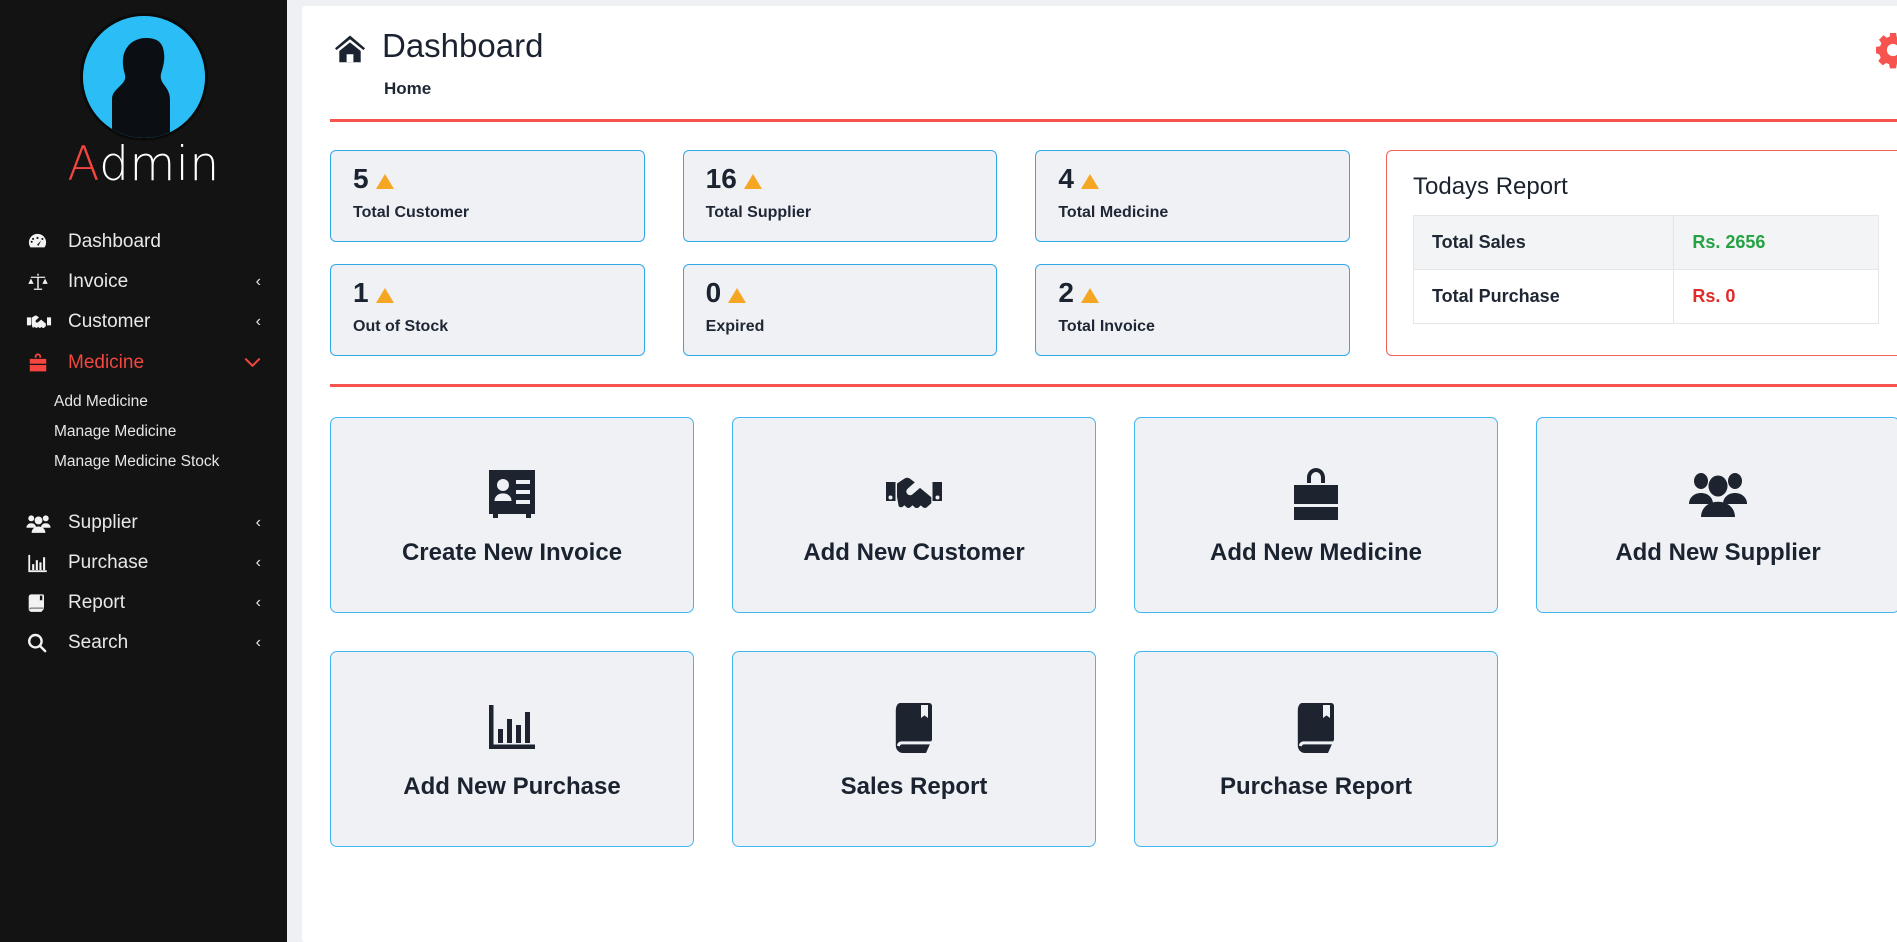 This screenshot has width=1897, height=942. Describe the element at coordinates (143, 282) in the screenshot. I see `sidebar-item-invoice: Invoice ‹` at that location.